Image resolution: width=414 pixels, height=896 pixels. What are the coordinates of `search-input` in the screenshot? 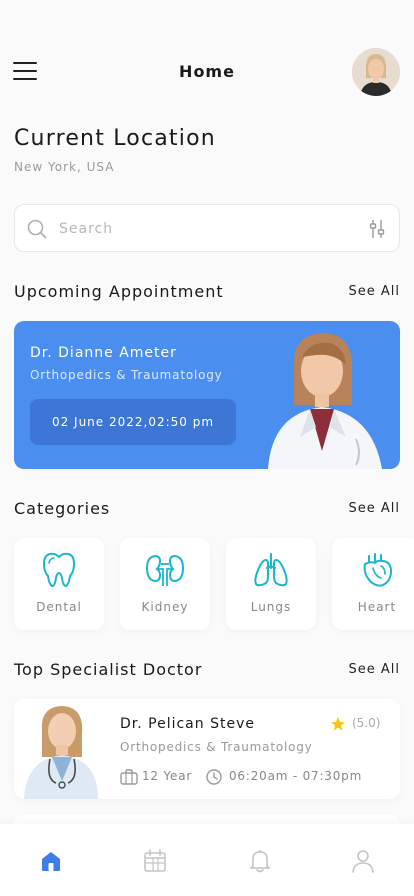 It's located at (209, 229).